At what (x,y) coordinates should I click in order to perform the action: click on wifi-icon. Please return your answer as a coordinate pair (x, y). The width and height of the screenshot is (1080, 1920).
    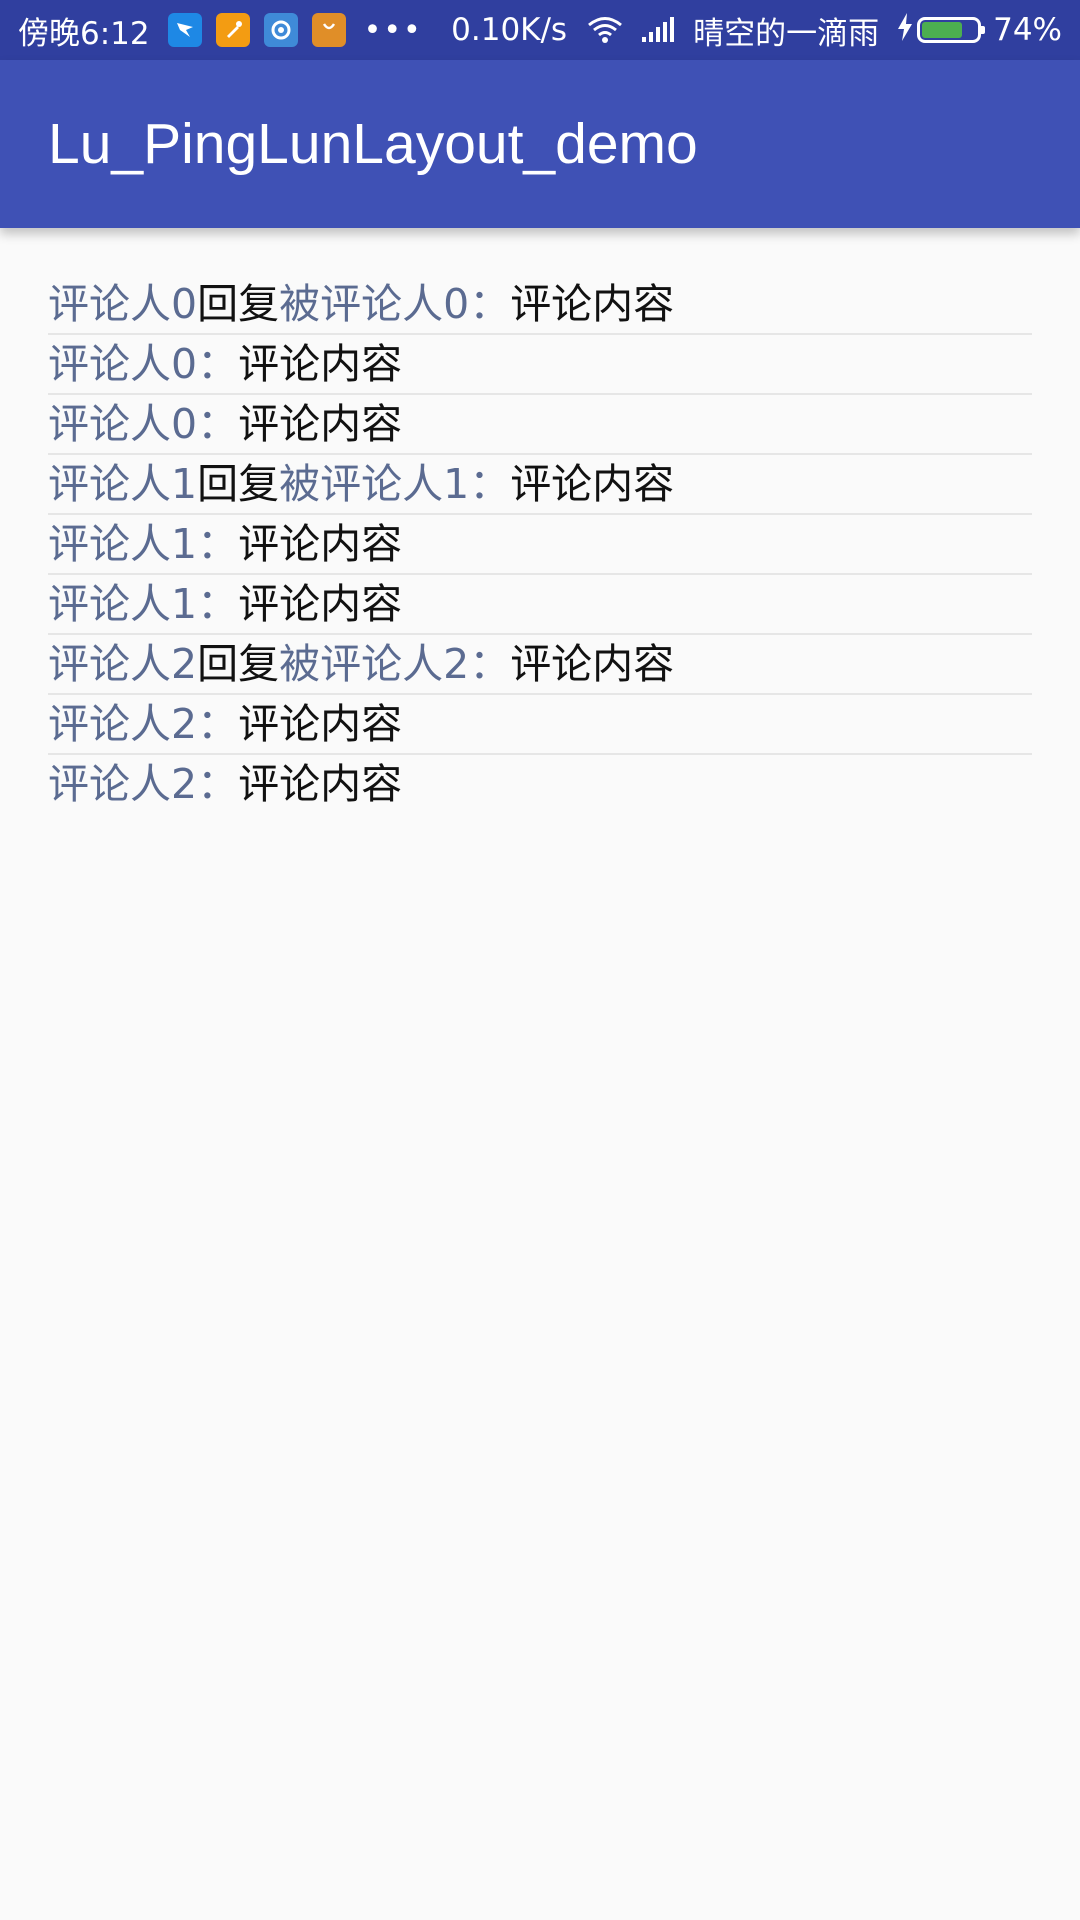
    Looking at the image, I should click on (605, 30).